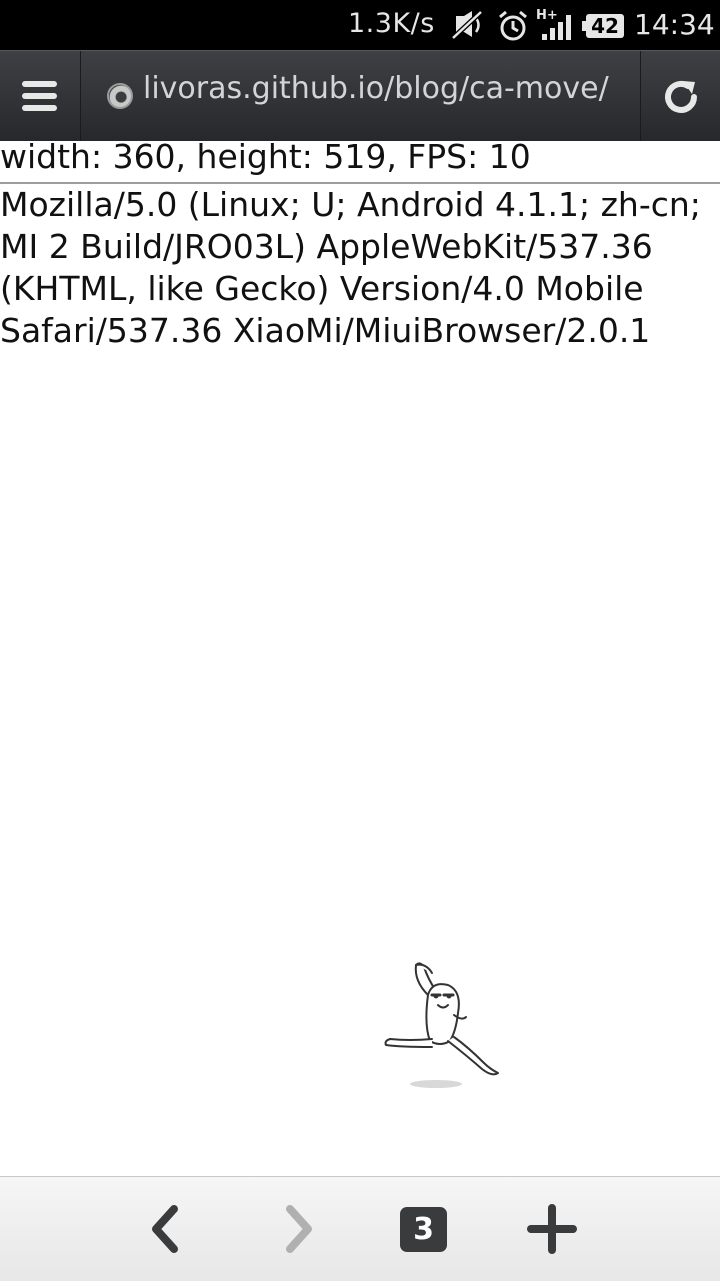 The image size is (720, 1281). What do you see at coordinates (603, 26) in the screenshot?
I see `battery-icon: 42` at bounding box center [603, 26].